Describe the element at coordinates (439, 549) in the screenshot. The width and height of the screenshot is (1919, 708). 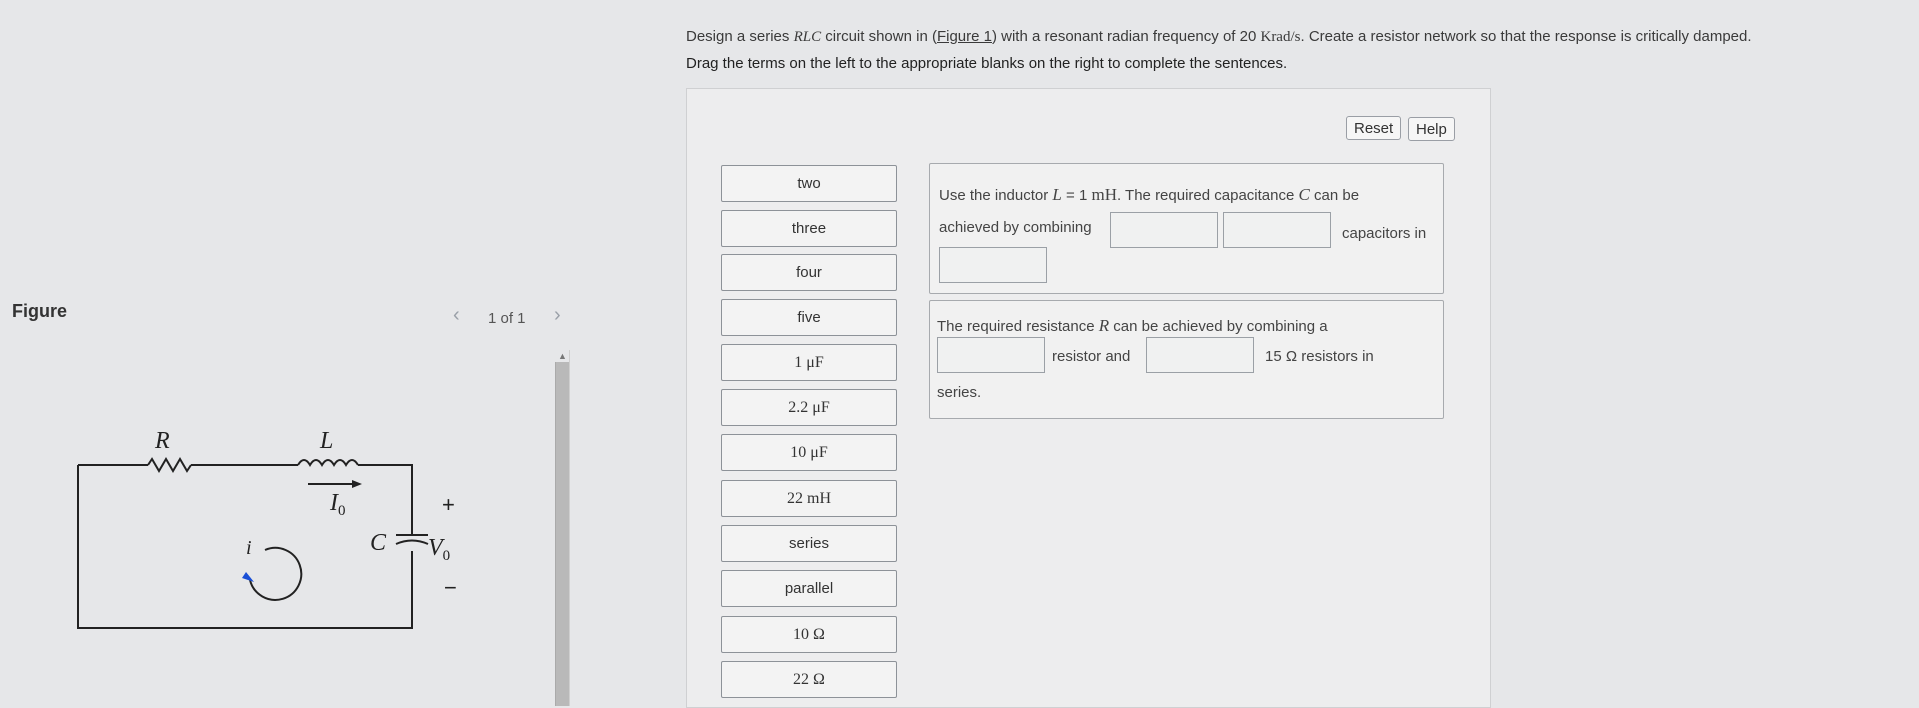
I see `label-V0: V0` at that location.